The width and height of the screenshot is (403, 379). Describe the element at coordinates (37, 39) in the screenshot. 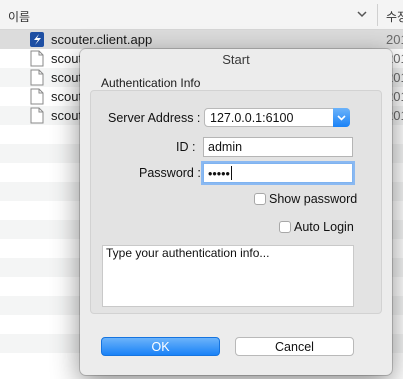

I see `scouter-app-icon` at that location.